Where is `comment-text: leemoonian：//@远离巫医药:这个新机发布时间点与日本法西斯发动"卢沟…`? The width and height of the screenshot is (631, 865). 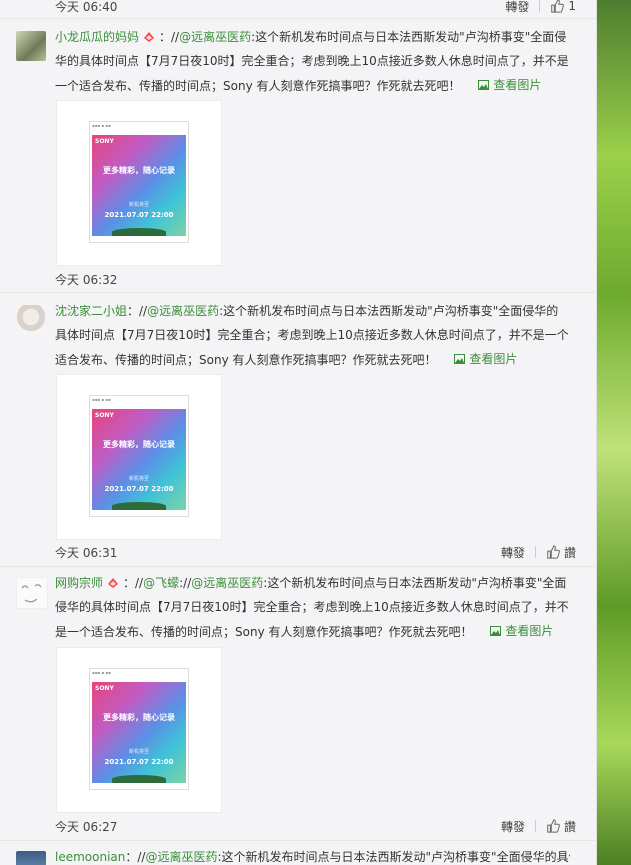 comment-text: leemoonian：//@远离巫医药:这个新机发布时间点与日本法西斯发动"卢沟… is located at coordinates (312, 855).